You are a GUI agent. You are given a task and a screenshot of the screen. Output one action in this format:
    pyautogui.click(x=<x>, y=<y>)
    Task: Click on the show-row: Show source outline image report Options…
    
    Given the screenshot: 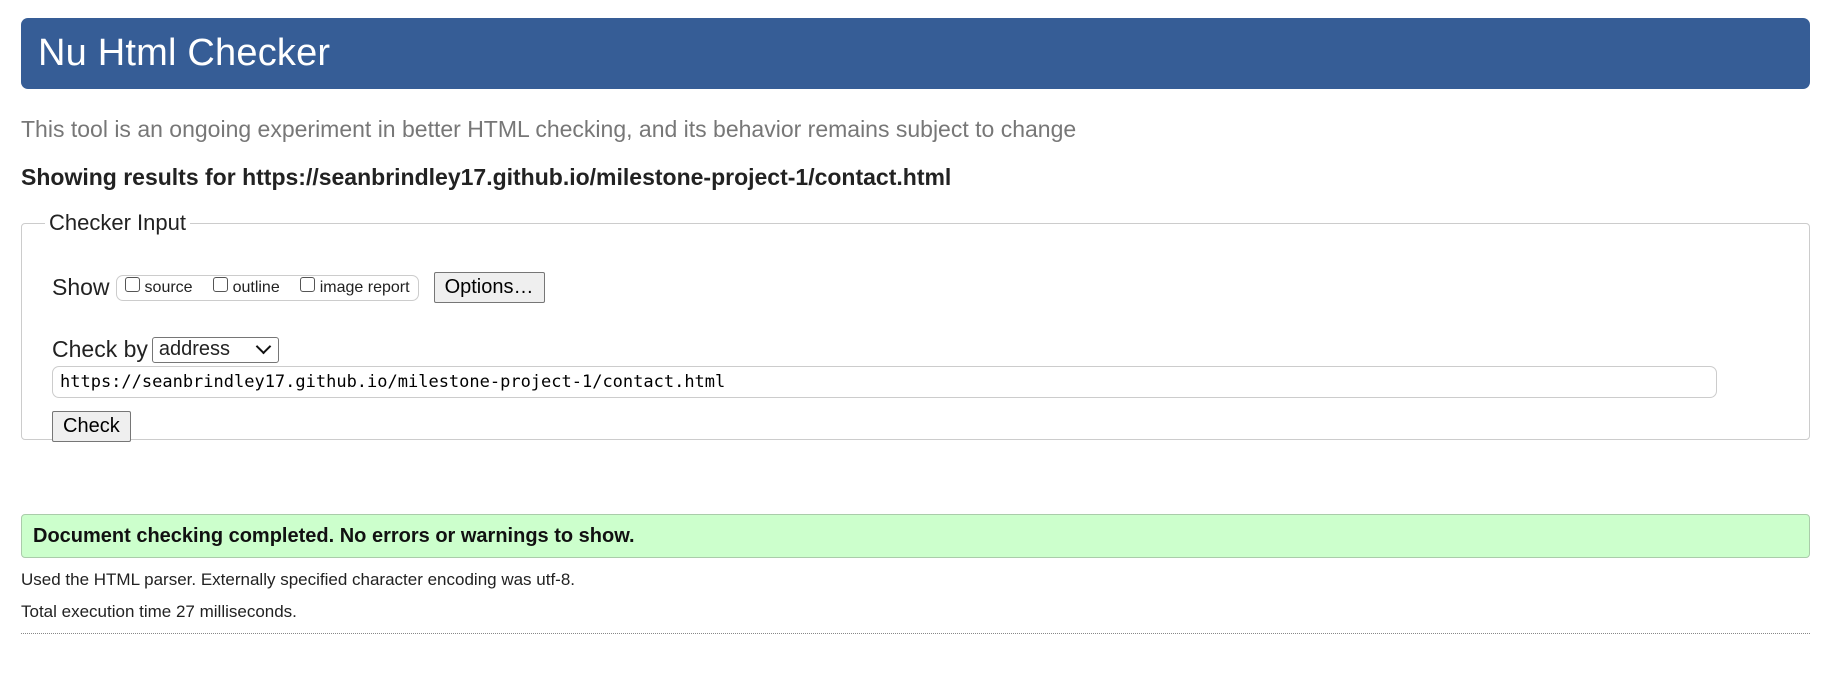 What is the action you would take?
    pyautogui.click(x=298, y=287)
    